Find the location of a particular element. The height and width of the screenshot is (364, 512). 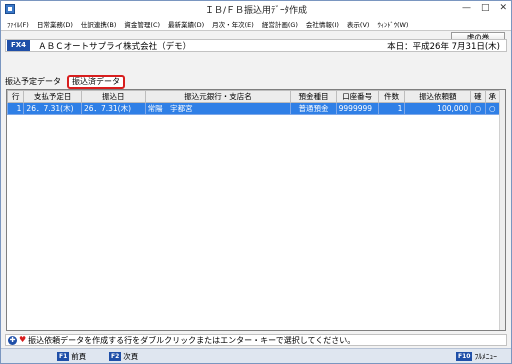

account-number-cell: 9999999 is located at coordinates (357, 108).